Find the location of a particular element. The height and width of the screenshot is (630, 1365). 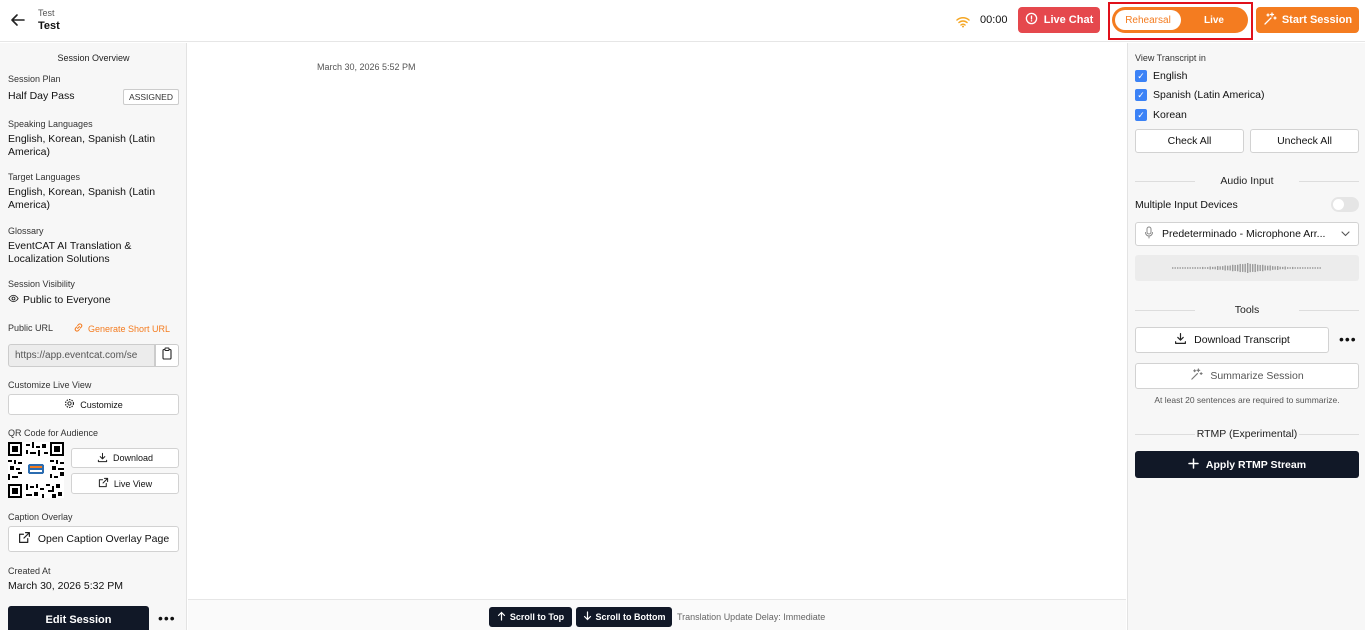

live-chat-label: Live Chat is located at coordinates (1068, 20).